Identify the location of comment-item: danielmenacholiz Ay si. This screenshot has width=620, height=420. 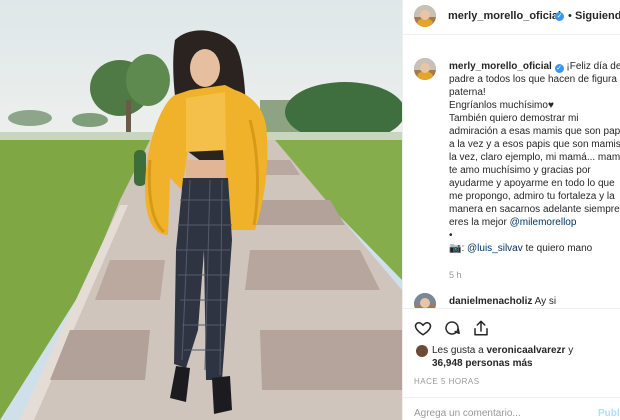
(502, 301).